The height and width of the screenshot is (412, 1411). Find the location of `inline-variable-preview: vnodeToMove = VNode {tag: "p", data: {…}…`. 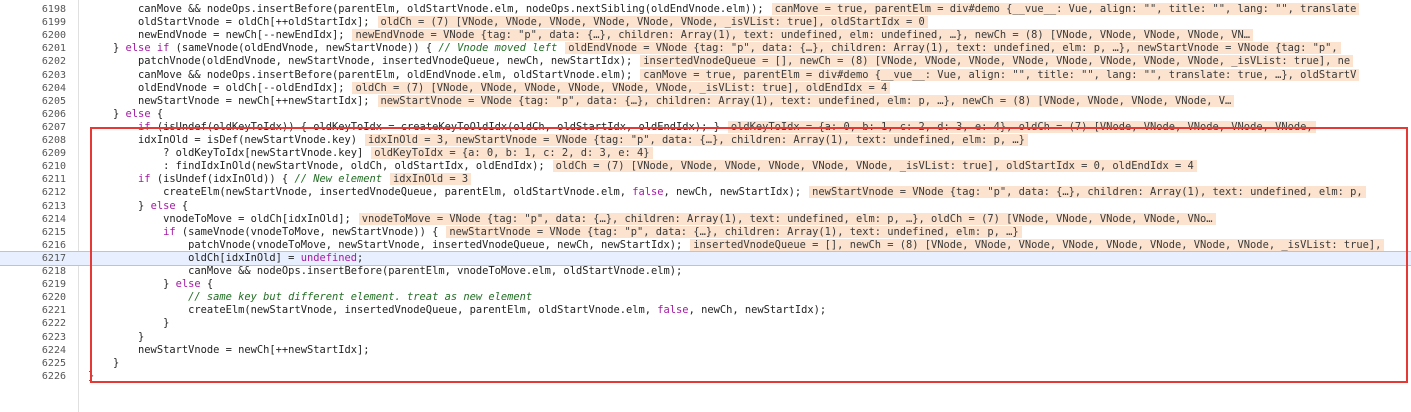

inline-variable-preview: vnodeToMove = VNode {tag: "p", data: {…}… is located at coordinates (787, 218).